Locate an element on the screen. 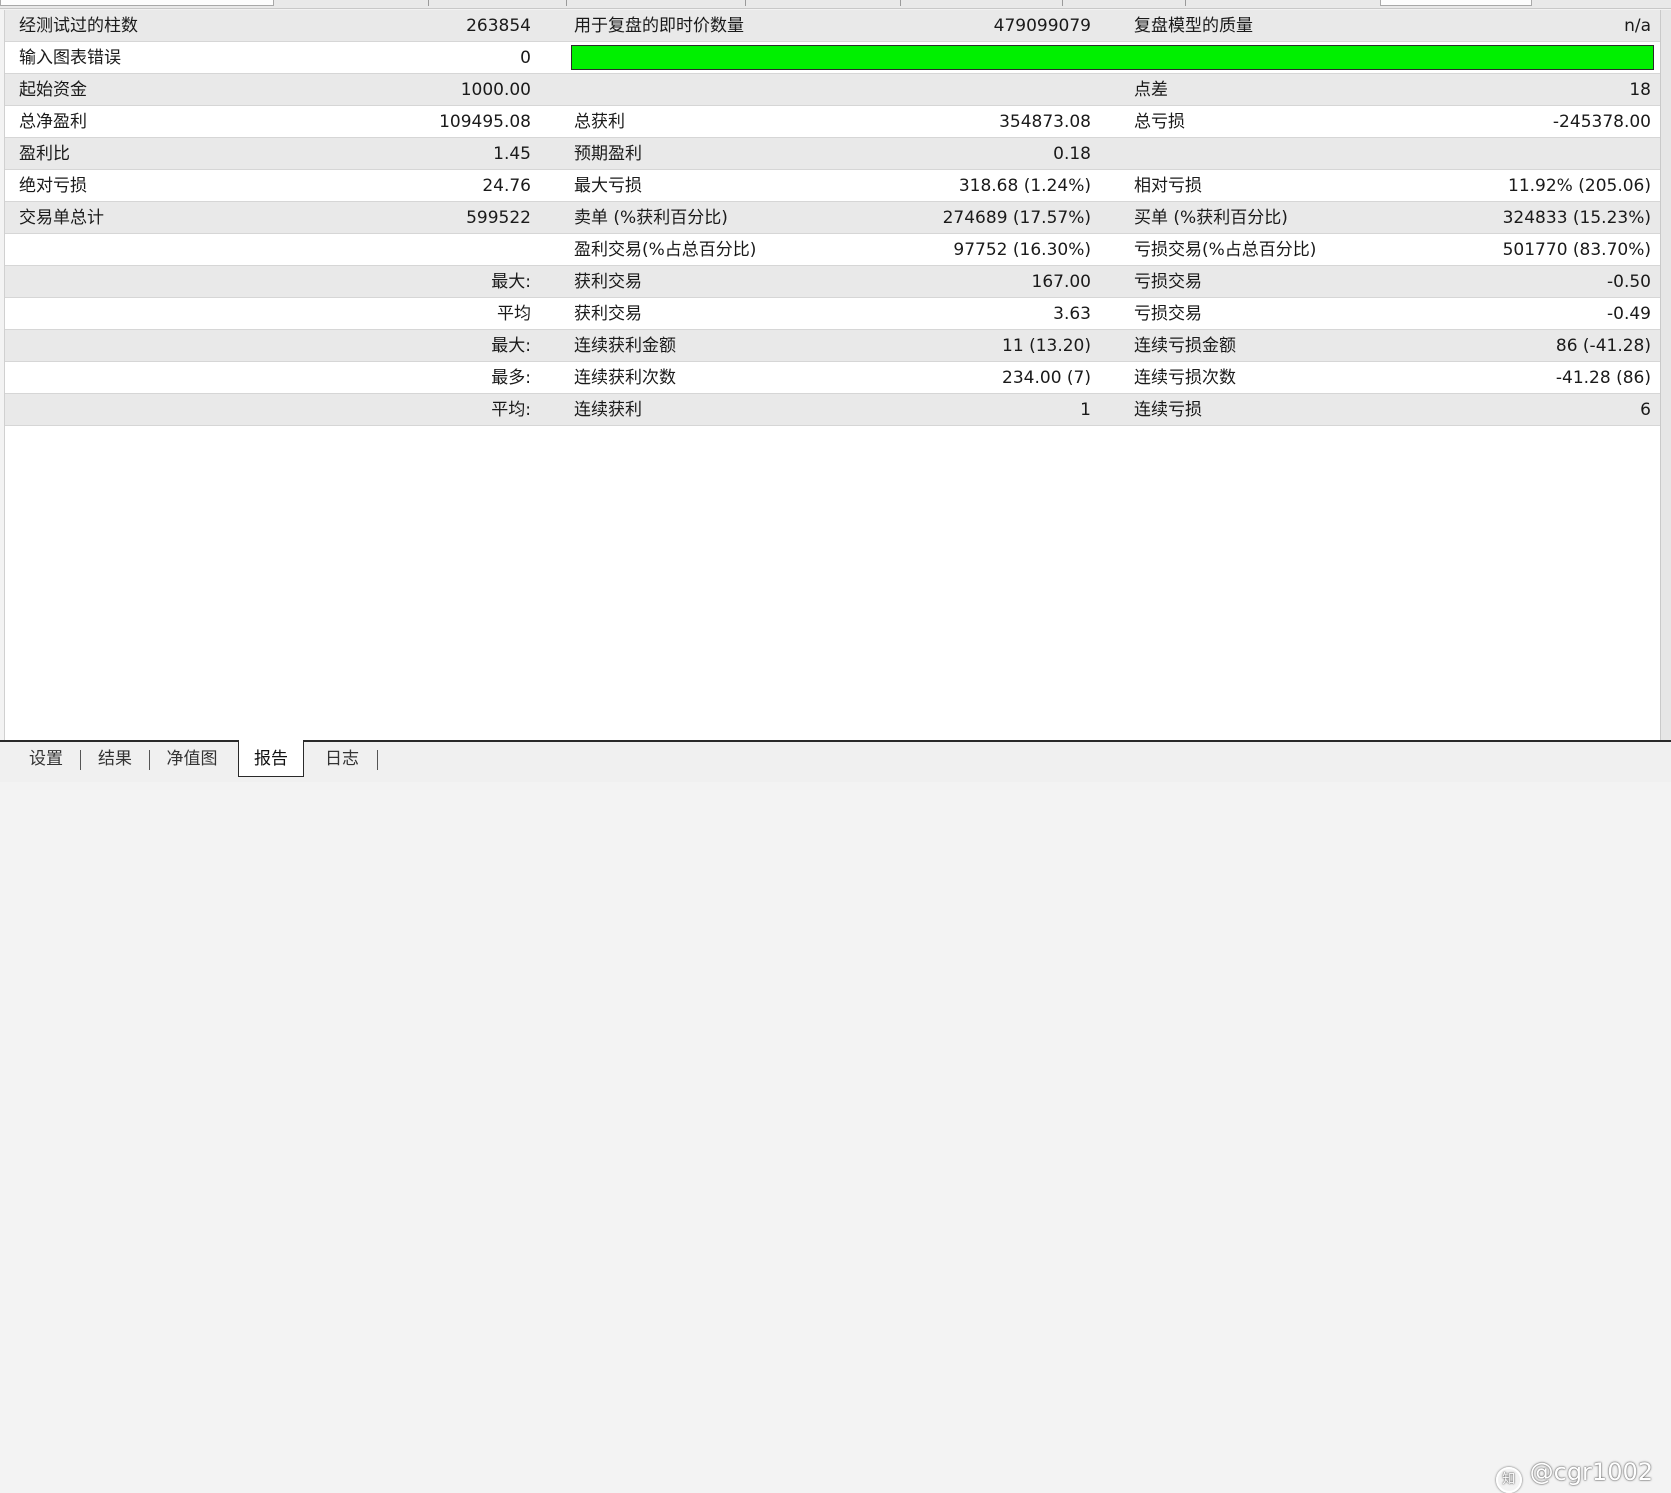 The height and width of the screenshot is (1493, 1671). value-profit-trades: 97752 (16.30%) is located at coordinates (1022, 250).